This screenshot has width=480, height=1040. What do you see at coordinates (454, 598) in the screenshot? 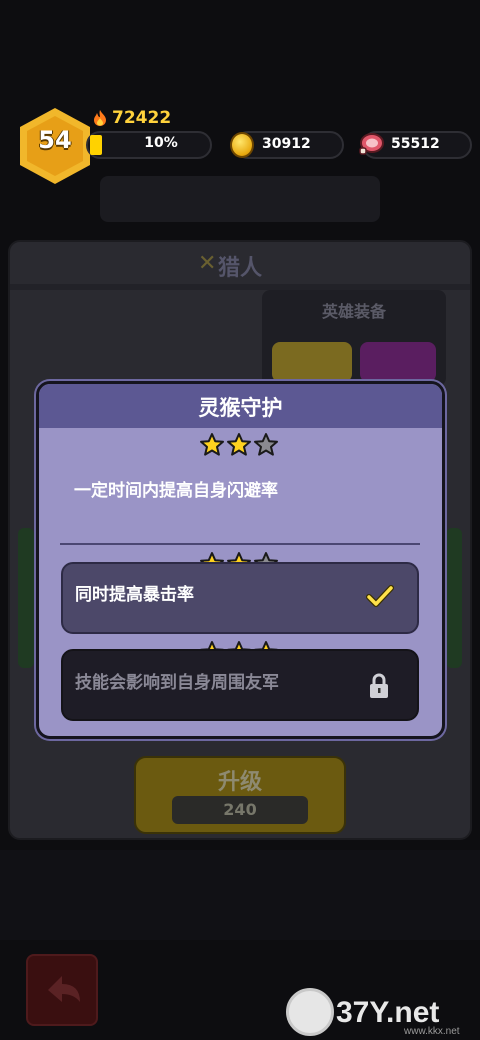
I see `side-skill-column-right` at bounding box center [454, 598].